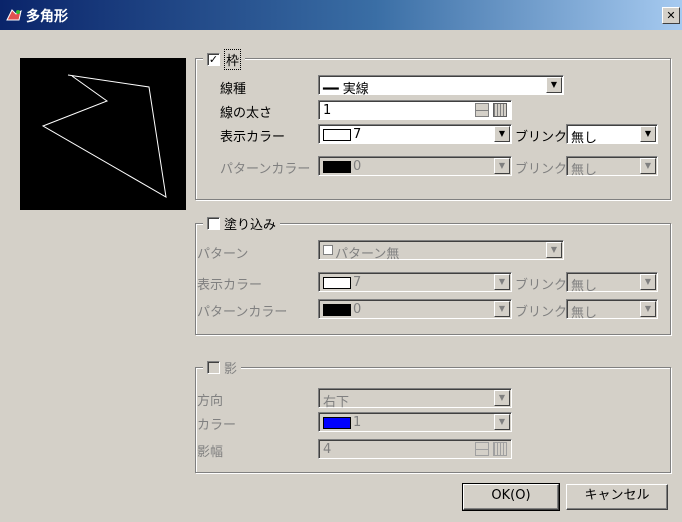  I want to click on pattern-blink-select: 無し ▼, so click(612, 167).